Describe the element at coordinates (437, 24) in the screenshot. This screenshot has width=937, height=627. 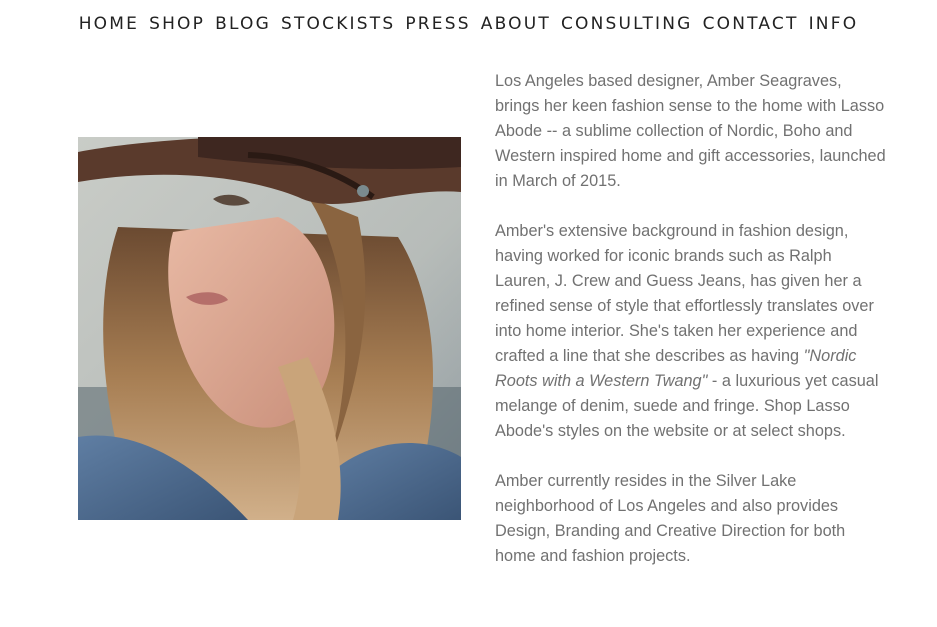
I see `nav-press: PRESS` at that location.